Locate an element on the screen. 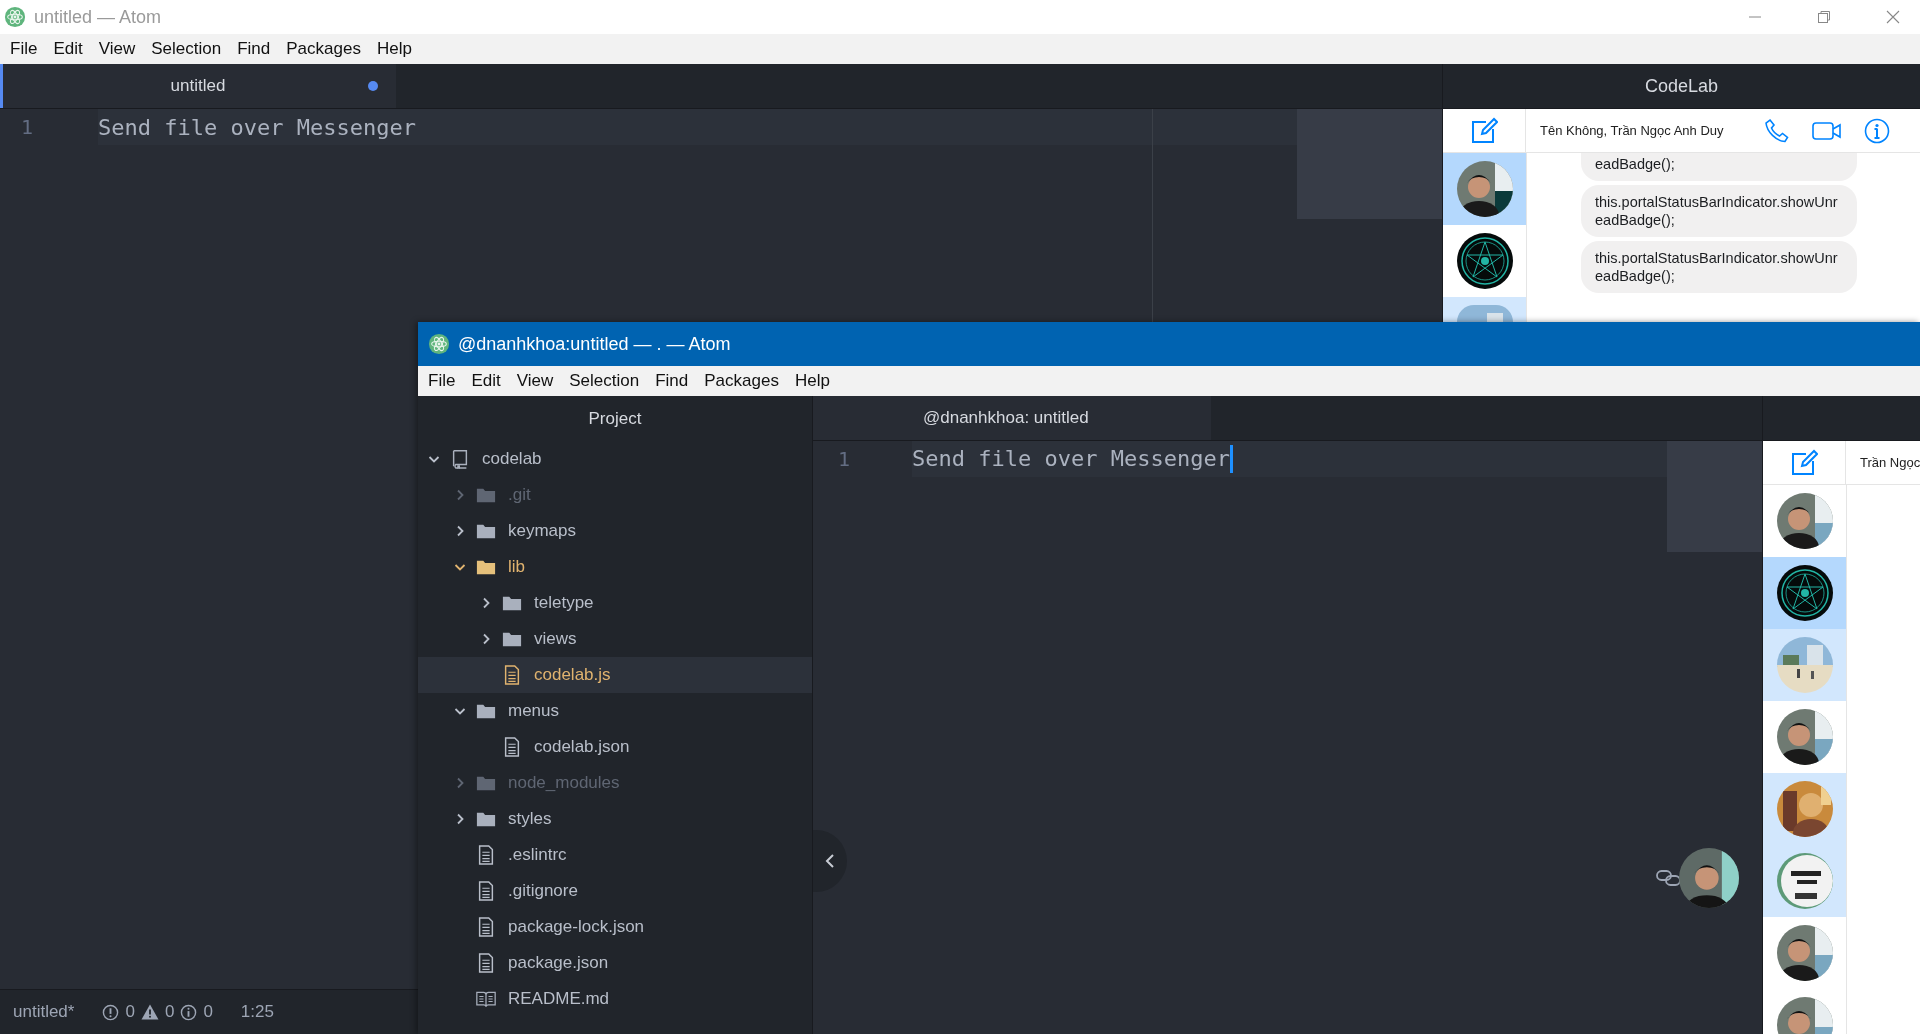 The image size is (1920, 1034). window-title: @dnanhkhoa:untitled — . — Atom is located at coordinates (594, 344).